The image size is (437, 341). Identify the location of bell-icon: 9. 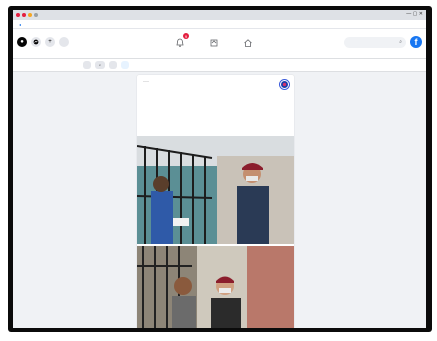
(181, 42).